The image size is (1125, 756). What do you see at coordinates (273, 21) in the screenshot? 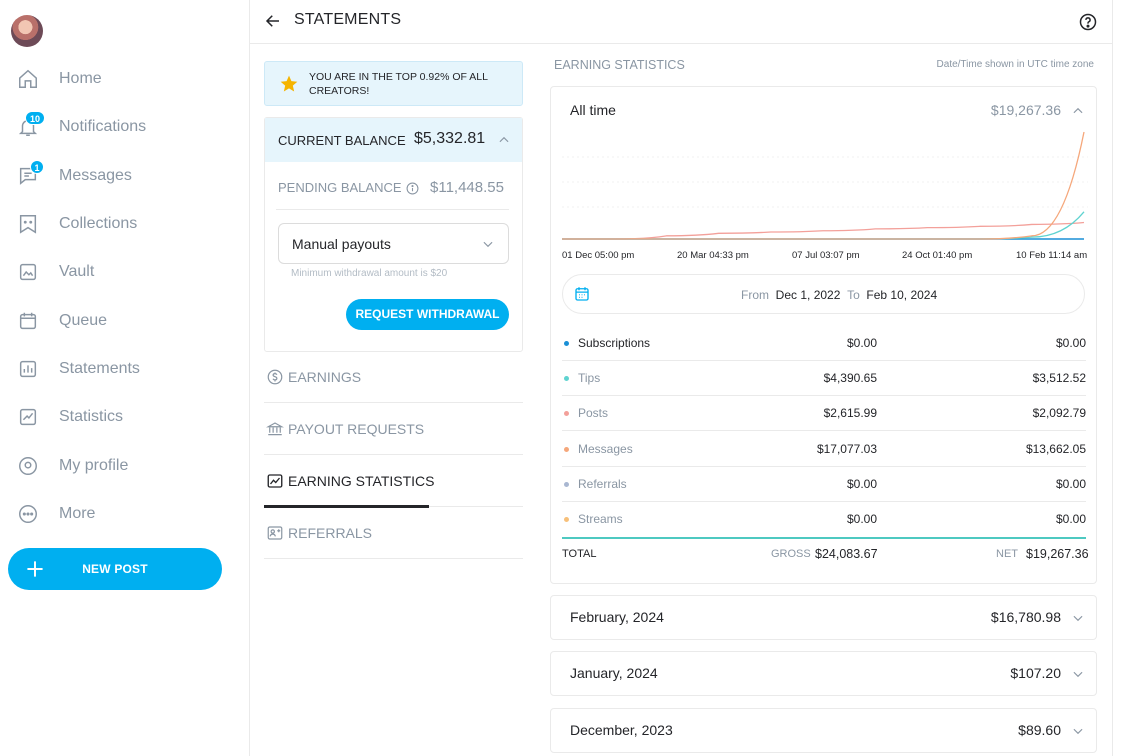
I see `back-arrow-icon` at bounding box center [273, 21].